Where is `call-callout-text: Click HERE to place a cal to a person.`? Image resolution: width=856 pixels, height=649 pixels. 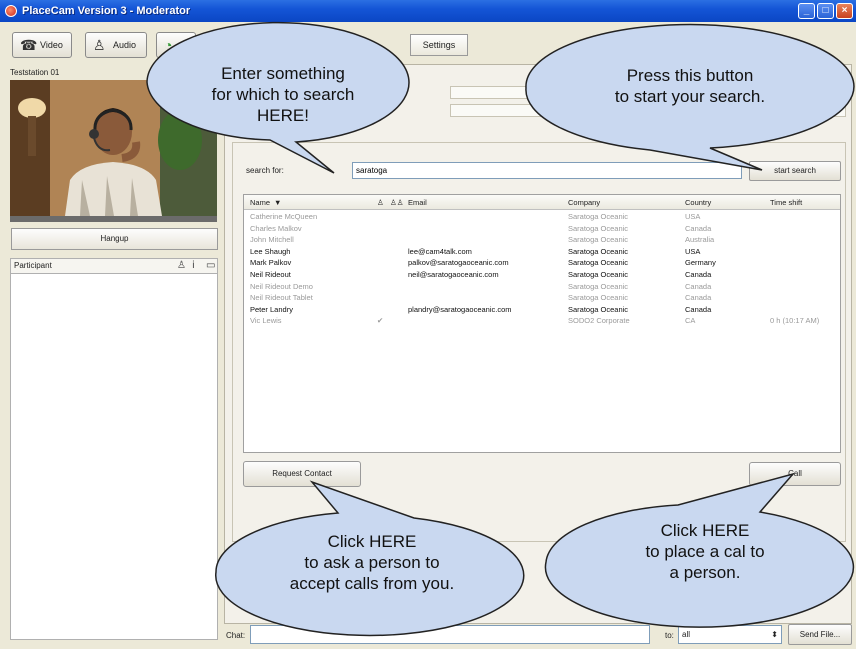
call-callout-text: Click HERE to place a cal to a person. is located at coordinates (705, 551).